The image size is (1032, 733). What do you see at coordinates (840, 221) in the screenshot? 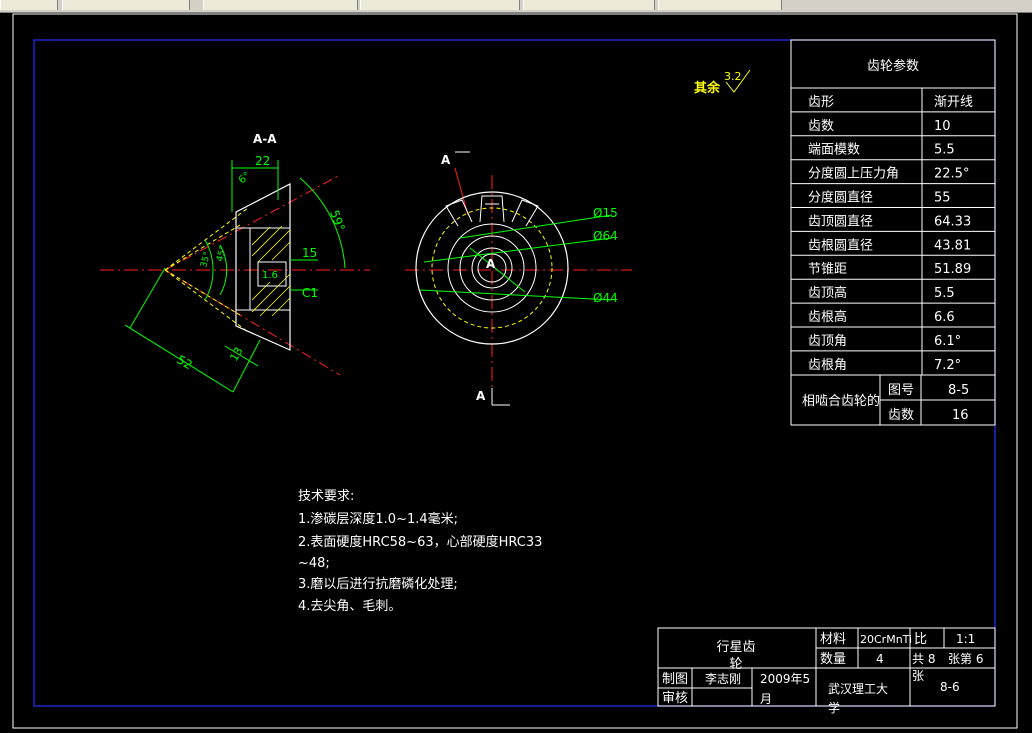
I see `param-name: 齿顶圆直径` at bounding box center [840, 221].